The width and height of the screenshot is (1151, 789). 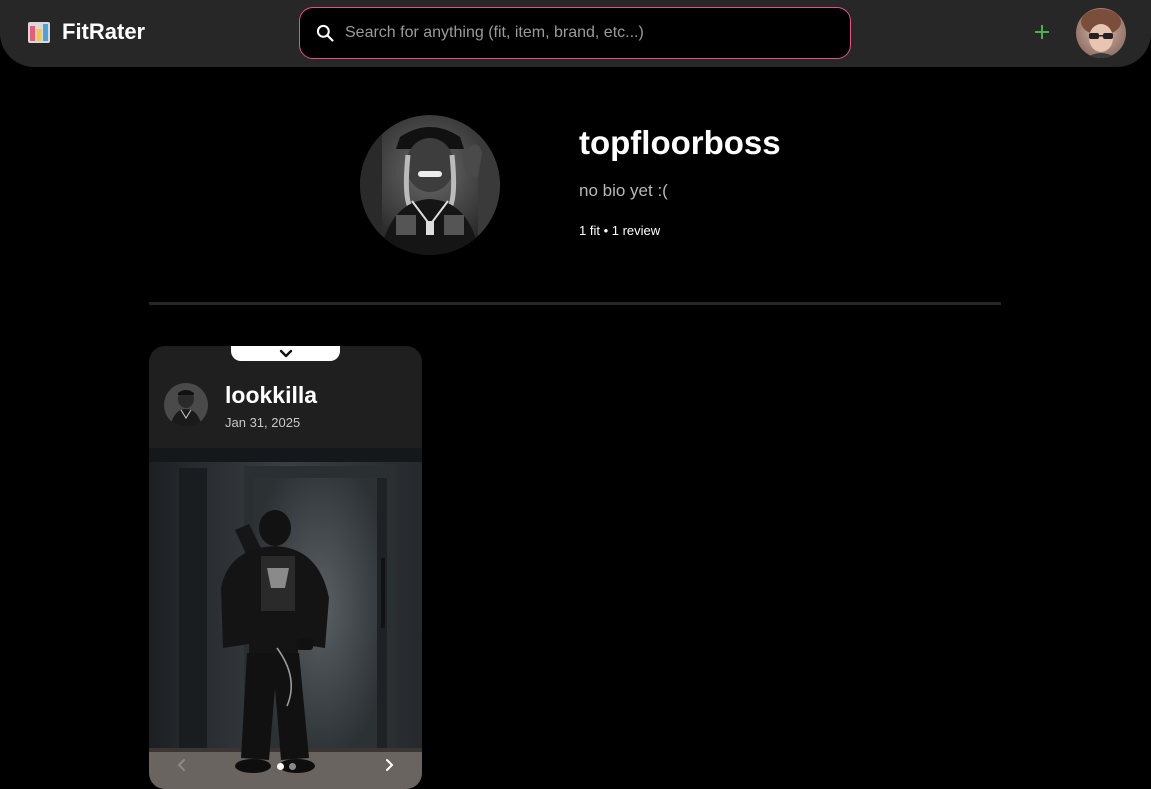 I want to click on author-photo, so click(x=186, y=405).